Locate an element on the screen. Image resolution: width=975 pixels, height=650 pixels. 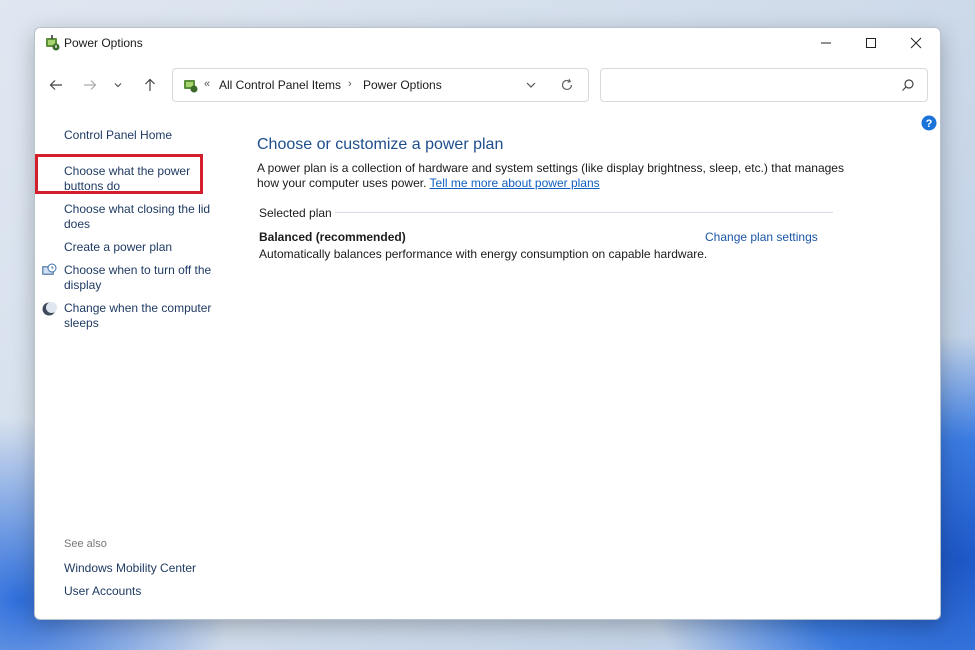
refresh-icon is located at coordinates (567, 85).